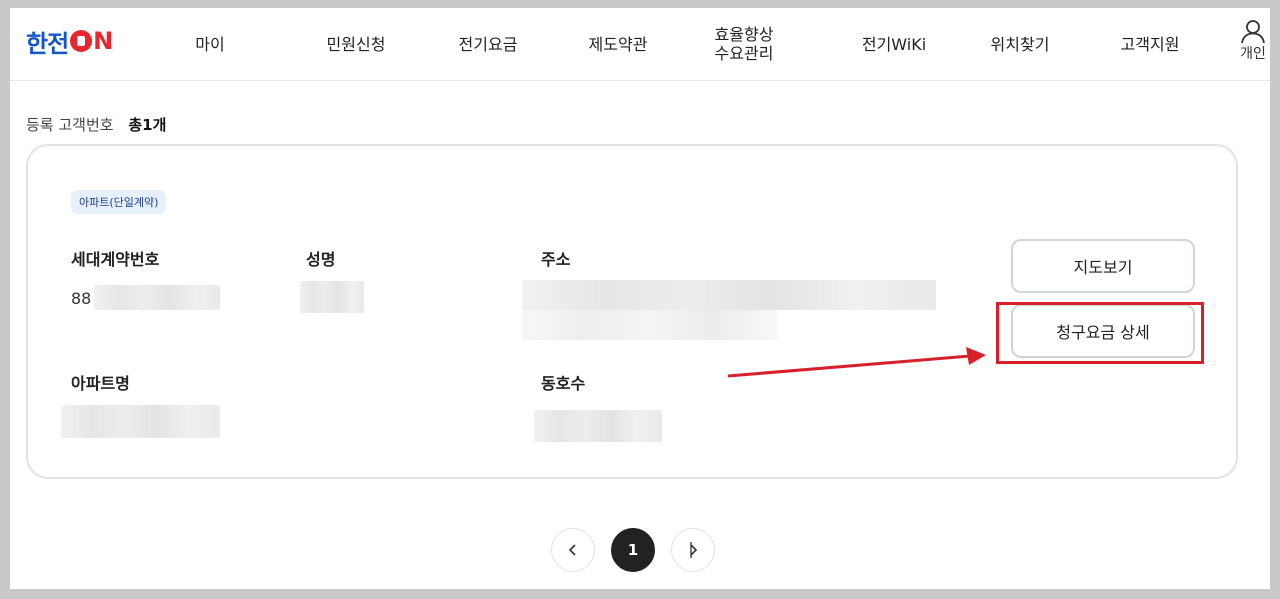 This screenshot has width=1280, height=599. I want to click on address-label: 주소, so click(556, 259).